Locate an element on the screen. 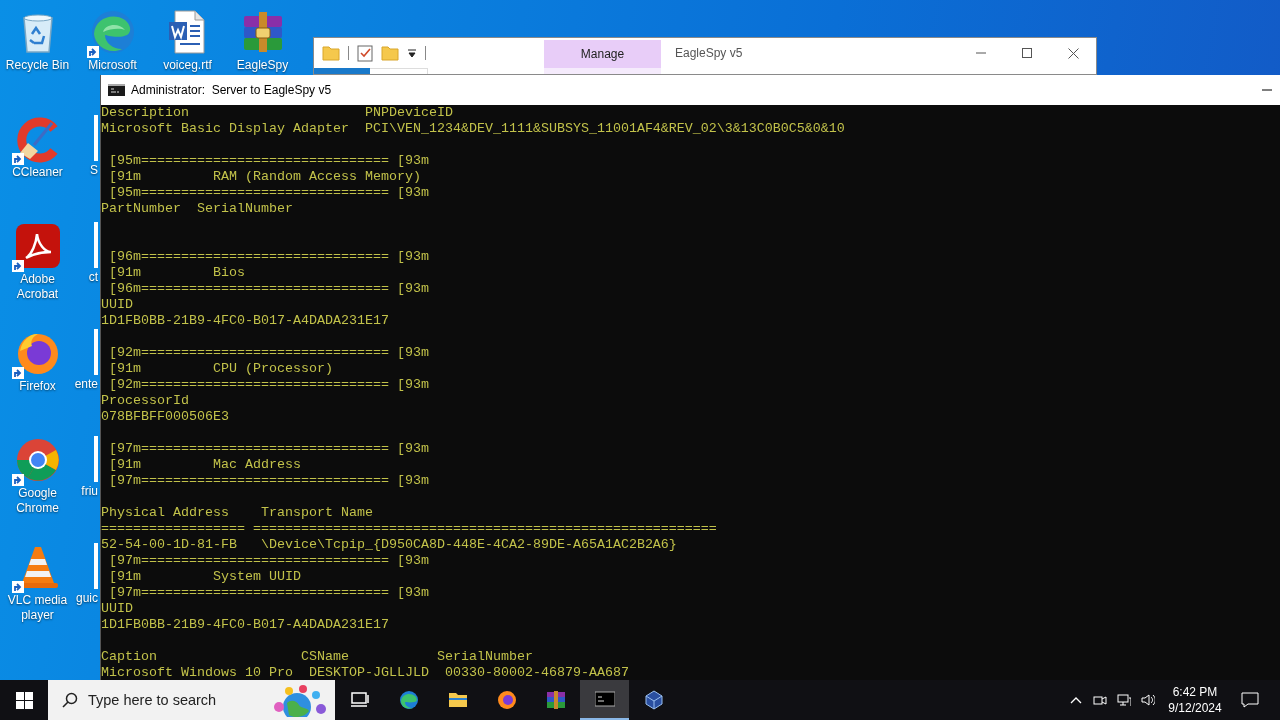 Image resolution: width=1280 pixels, height=720 pixels. network-cube-icon is located at coordinates (653, 700).